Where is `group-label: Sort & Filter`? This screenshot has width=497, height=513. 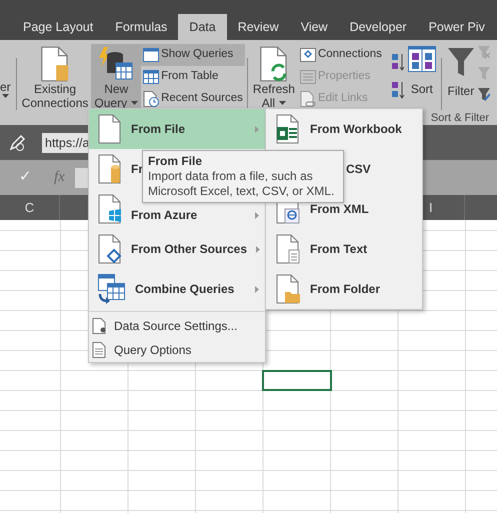
group-label: Sort & Filter is located at coordinates (459, 118).